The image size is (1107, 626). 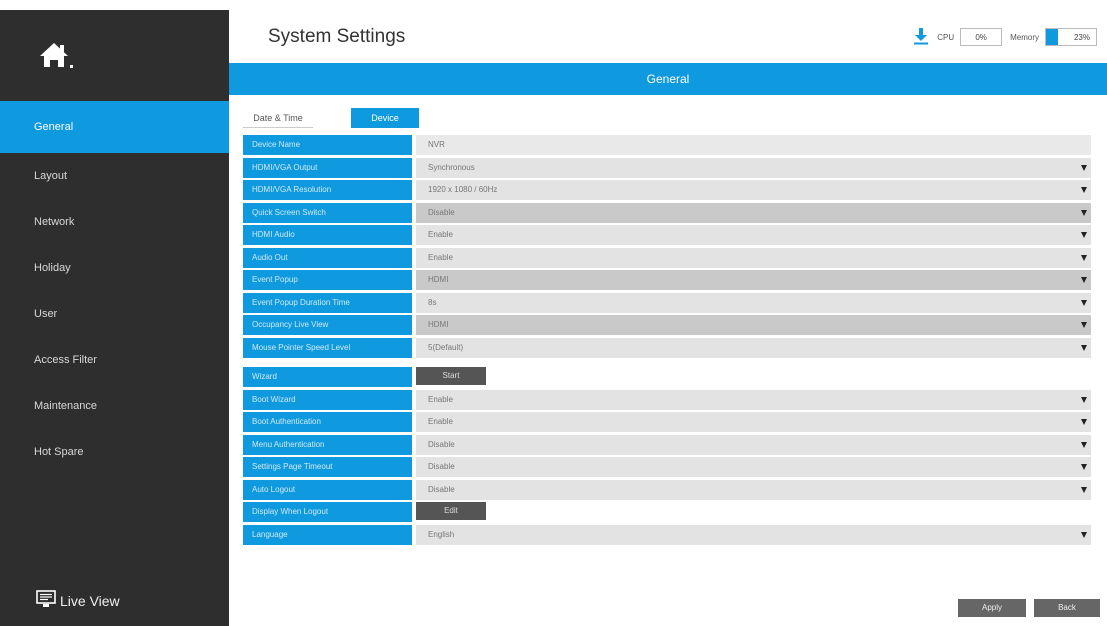 What do you see at coordinates (753, 302) in the screenshot?
I see `event-popup-duration-select: 8s` at bounding box center [753, 302].